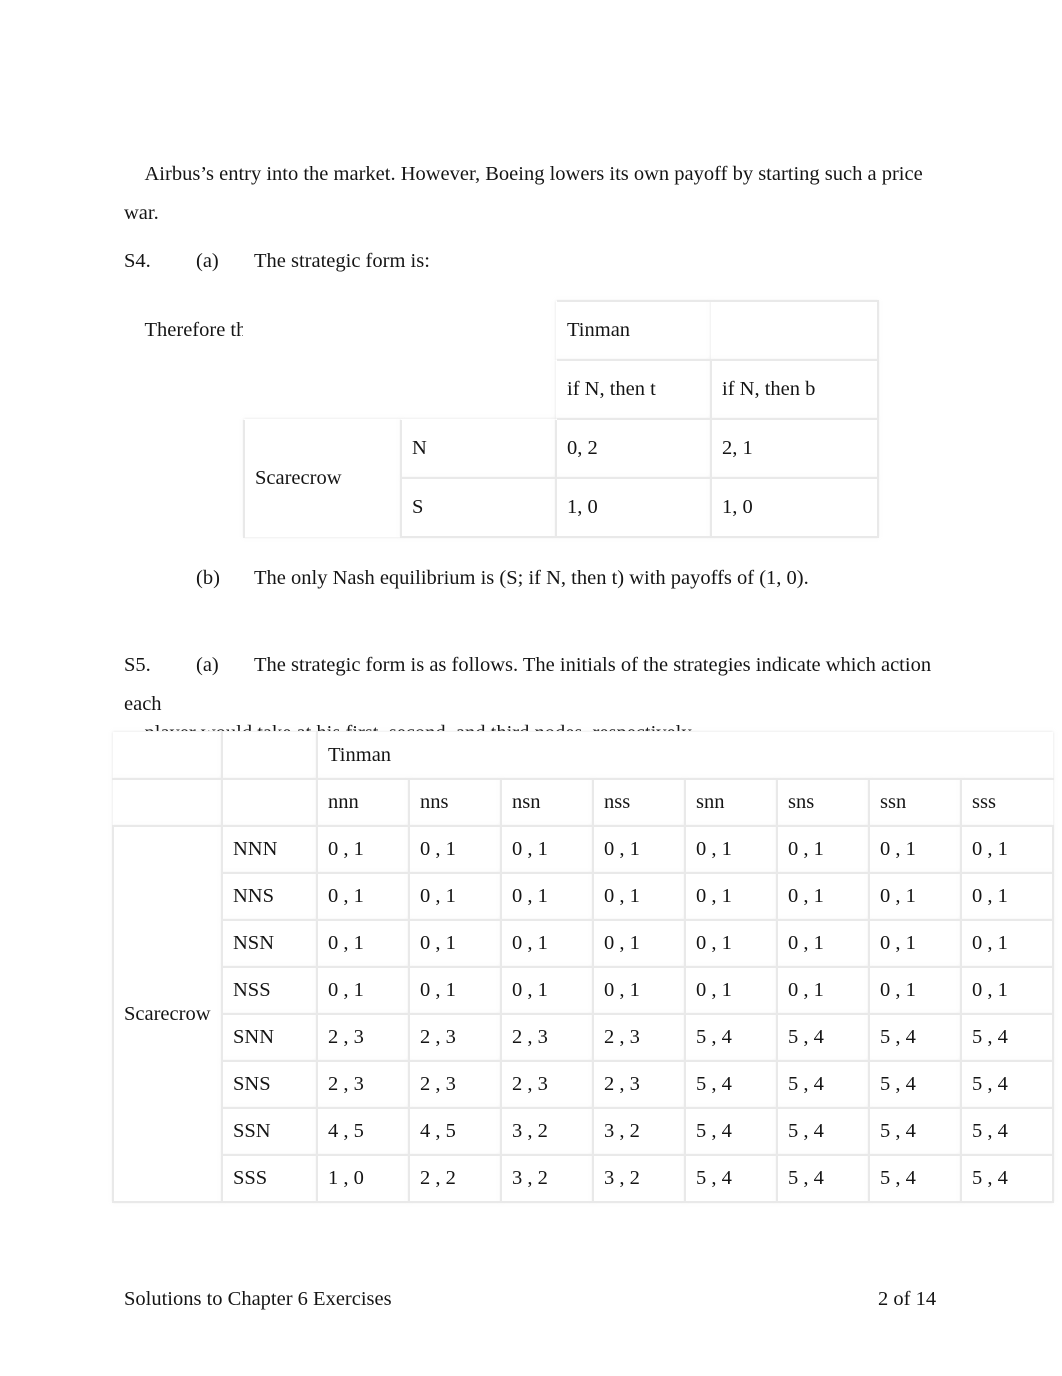 This screenshot has width=1062, height=1376. What do you see at coordinates (731, 1131) in the screenshot?
I see `s5-cell-6-4: 5 , 4` at bounding box center [731, 1131].